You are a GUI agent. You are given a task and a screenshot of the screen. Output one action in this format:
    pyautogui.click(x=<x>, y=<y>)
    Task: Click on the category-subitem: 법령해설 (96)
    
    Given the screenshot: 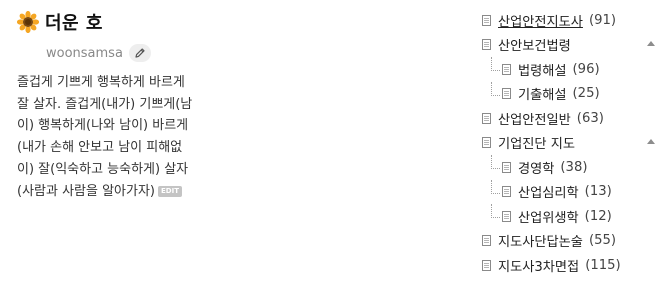 What is the action you would take?
    pyautogui.click(x=569, y=69)
    